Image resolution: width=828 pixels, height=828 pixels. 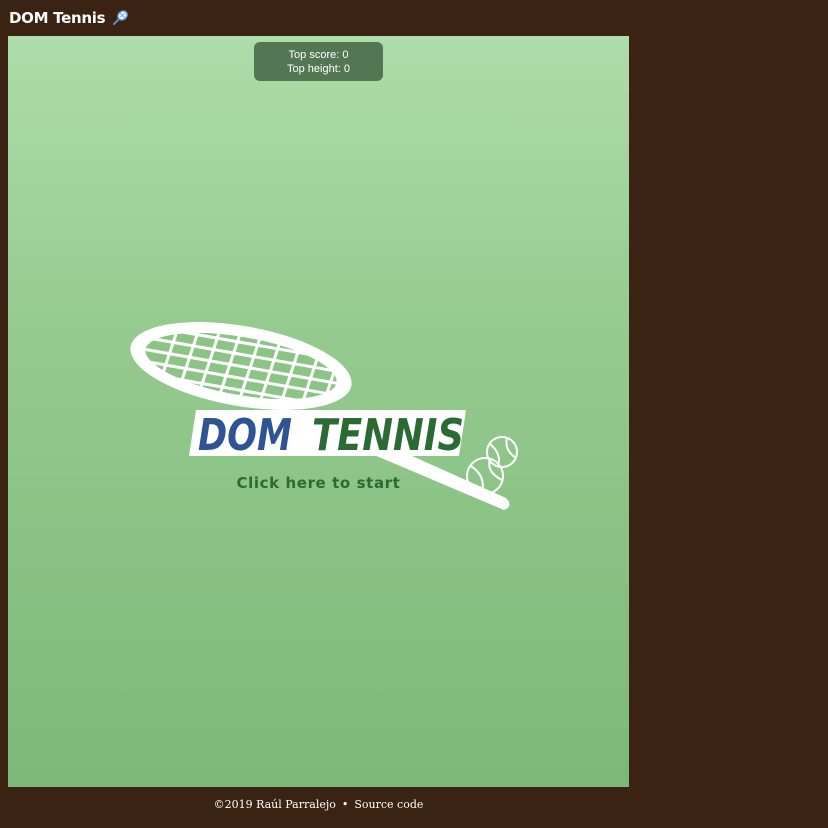 I want to click on logo-word-tennis: TENNIS, so click(x=388, y=435).